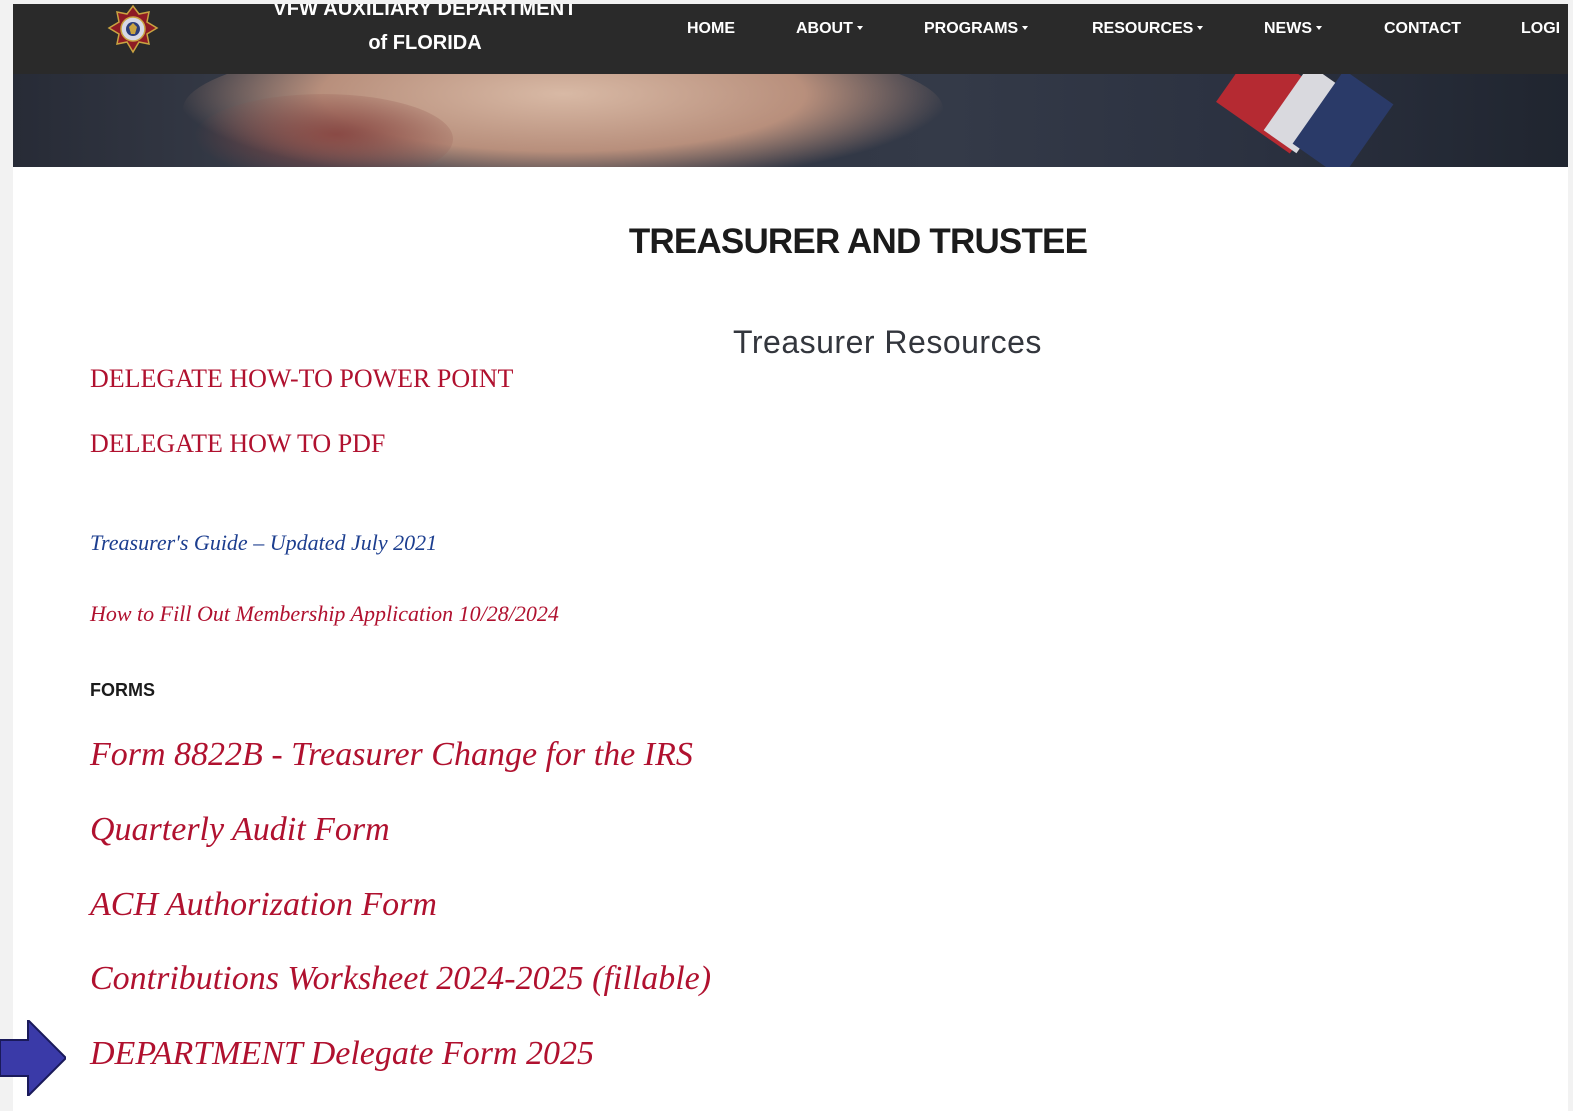  I want to click on nav-login: LOGI, so click(1540, 29).